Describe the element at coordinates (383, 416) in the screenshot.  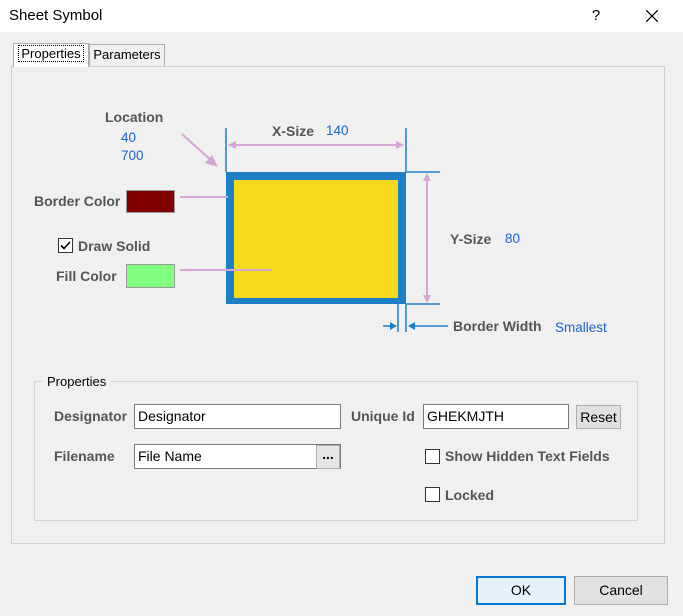
I see `unique-id-label: Unique Id` at that location.